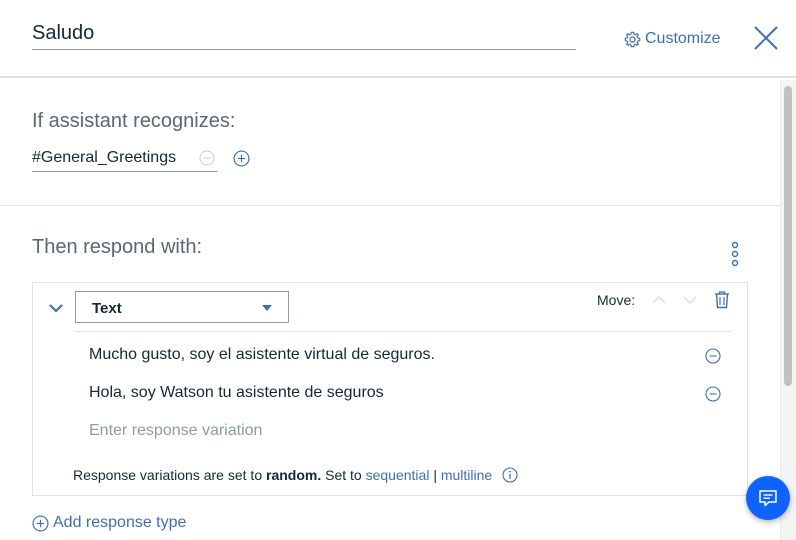 The width and height of the screenshot is (796, 540). What do you see at coordinates (267, 308) in the screenshot?
I see `caret-down-icon` at bounding box center [267, 308].